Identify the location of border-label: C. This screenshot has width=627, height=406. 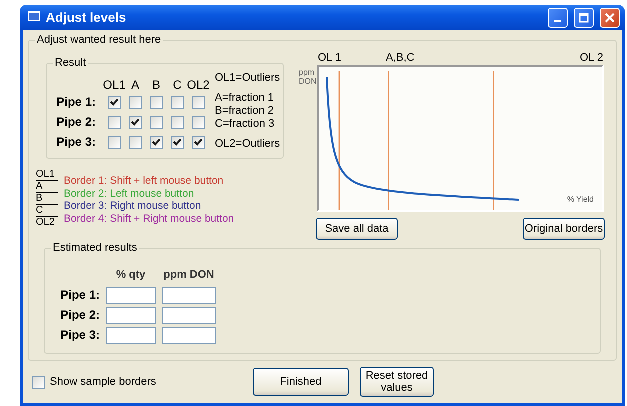
(47, 211).